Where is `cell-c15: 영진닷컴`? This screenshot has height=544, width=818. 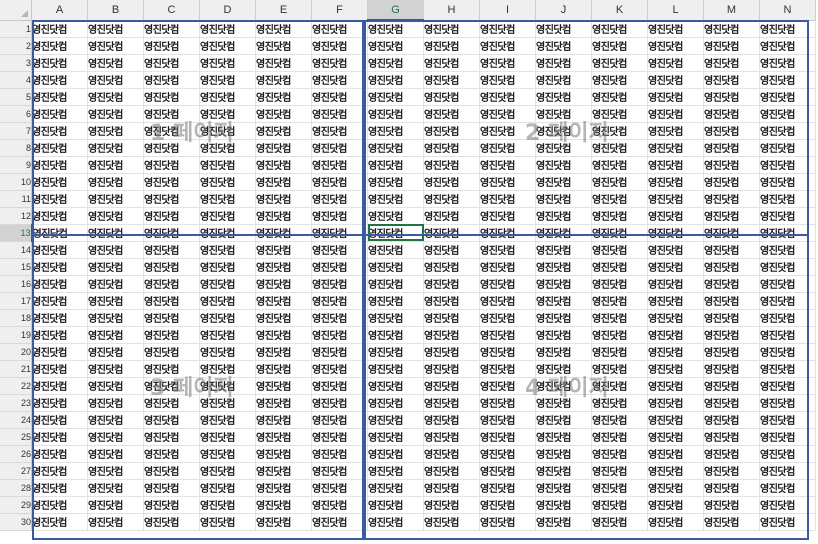 cell-c15: 영진닷컴 is located at coordinates (171, 267).